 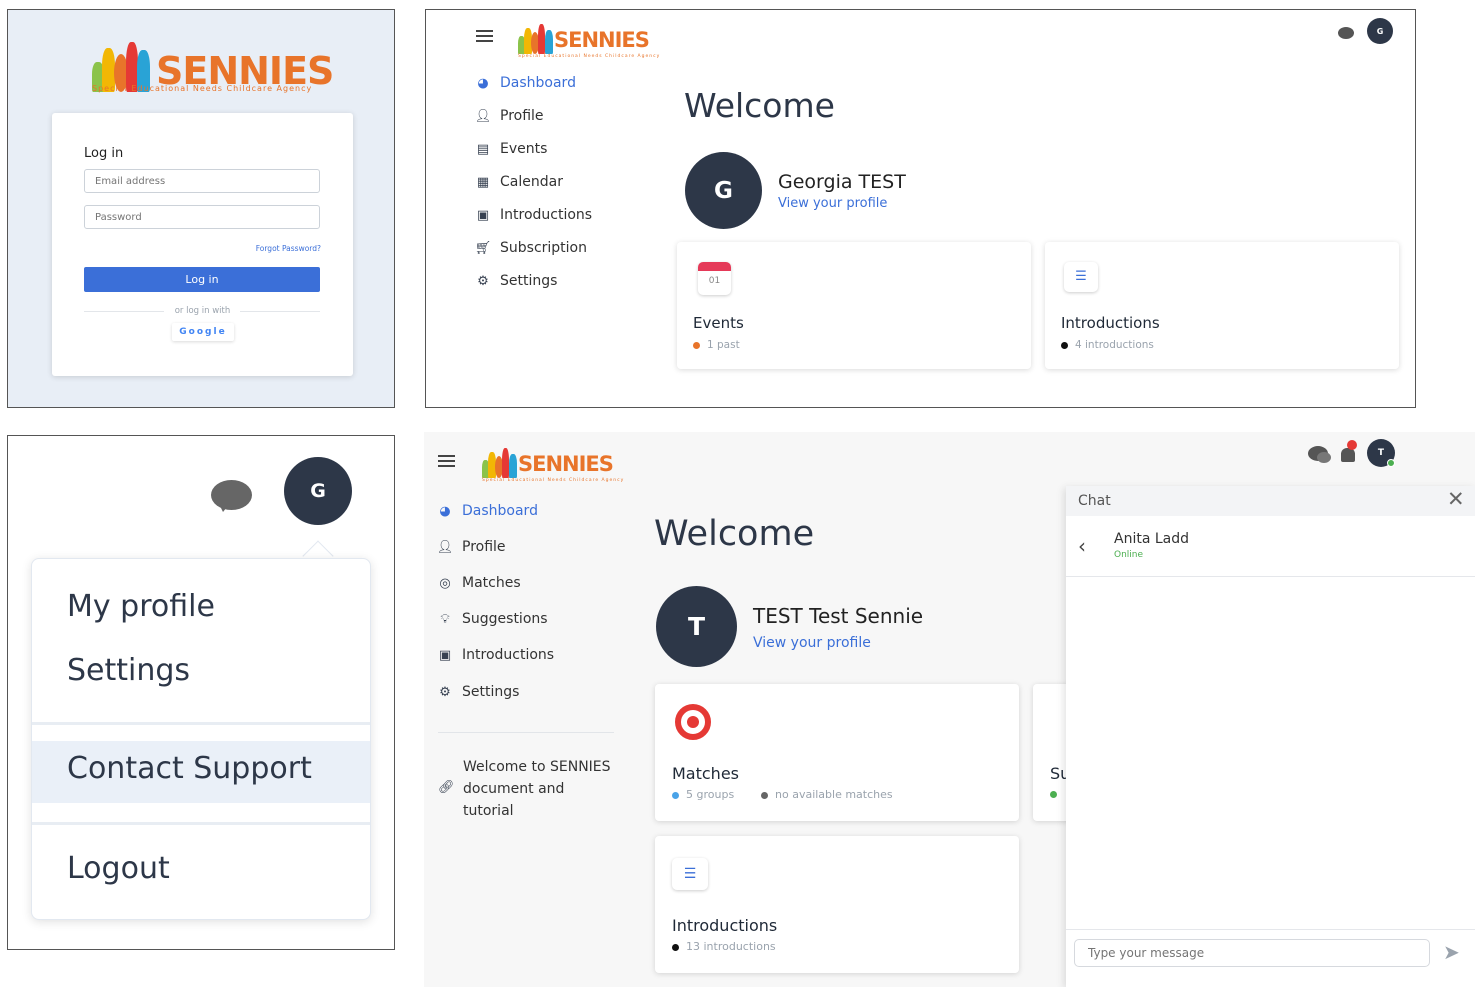 What do you see at coordinates (512, 149) in the screenshot?
I see `nav-events: ▤ Events` at bounding box center [512, 149].